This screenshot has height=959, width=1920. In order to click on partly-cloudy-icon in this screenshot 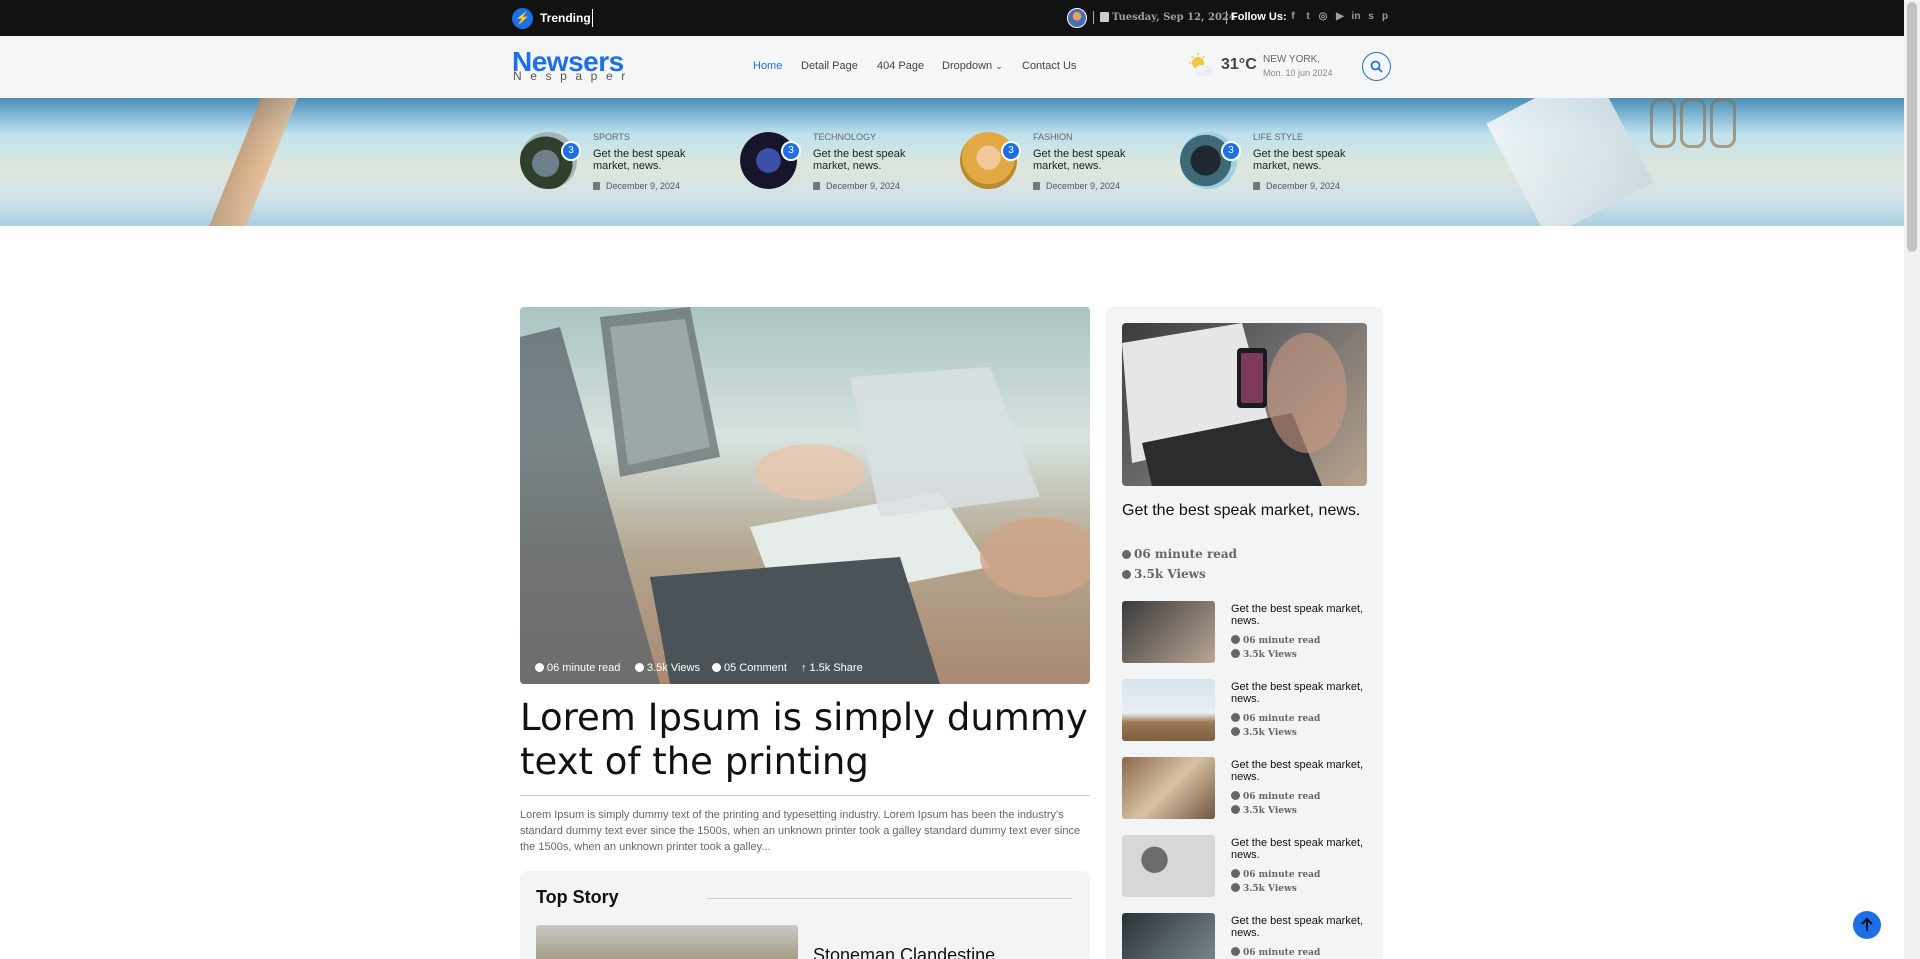, I will do `click(1201, 64)`.